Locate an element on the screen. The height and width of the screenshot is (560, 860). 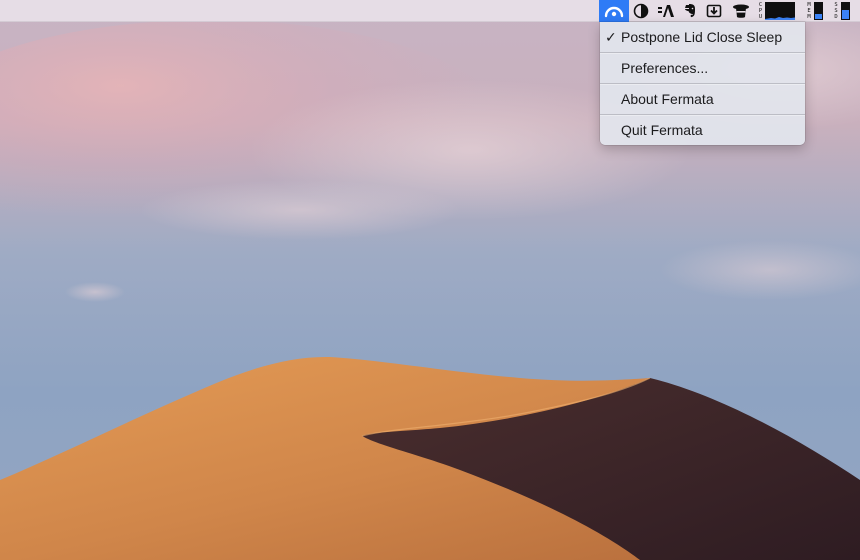
contrast-status-item is located at coordinates (641, 11).